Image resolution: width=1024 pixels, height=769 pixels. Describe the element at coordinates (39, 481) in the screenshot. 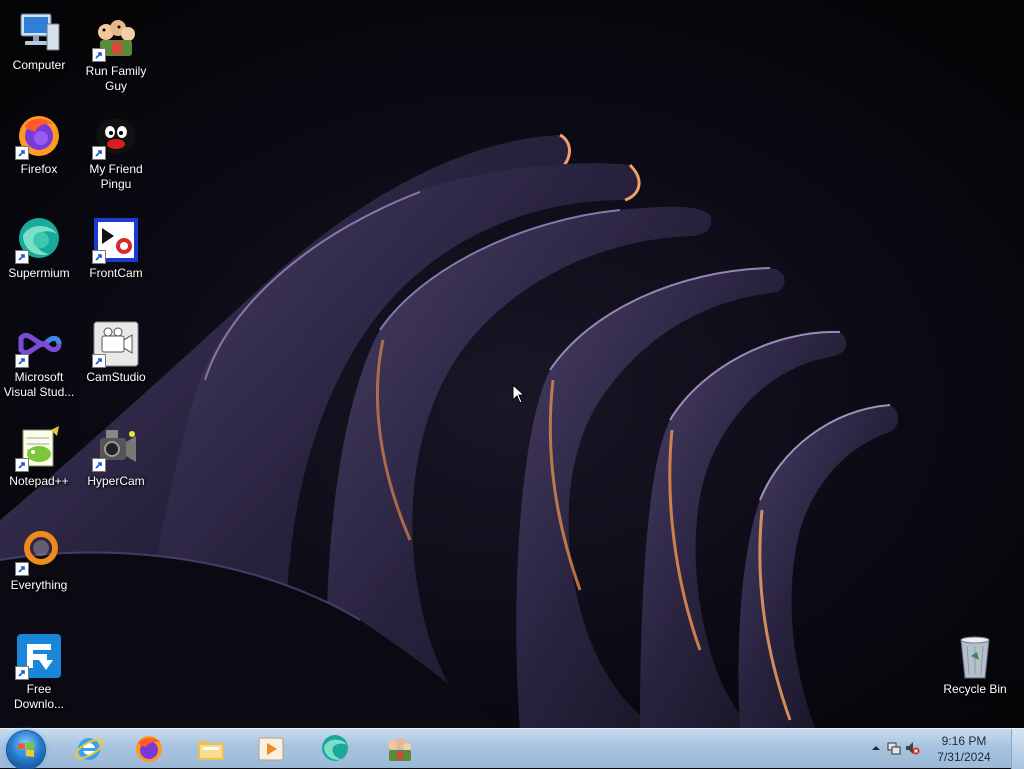

I see `desktop-icon-label: Notepad++` at that location.